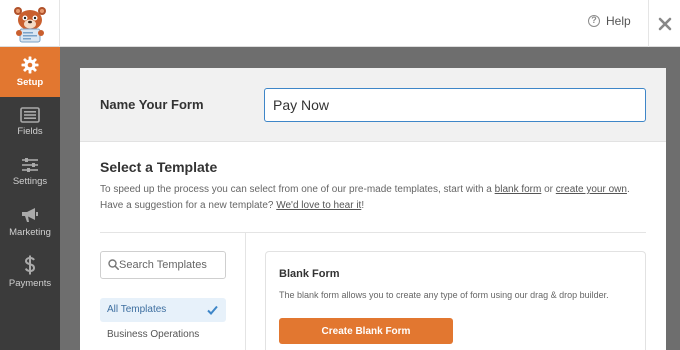 The width and height of the screenshot is (680, 350). I want to click on sidebar-item-label: Fields, so click(30, 131).